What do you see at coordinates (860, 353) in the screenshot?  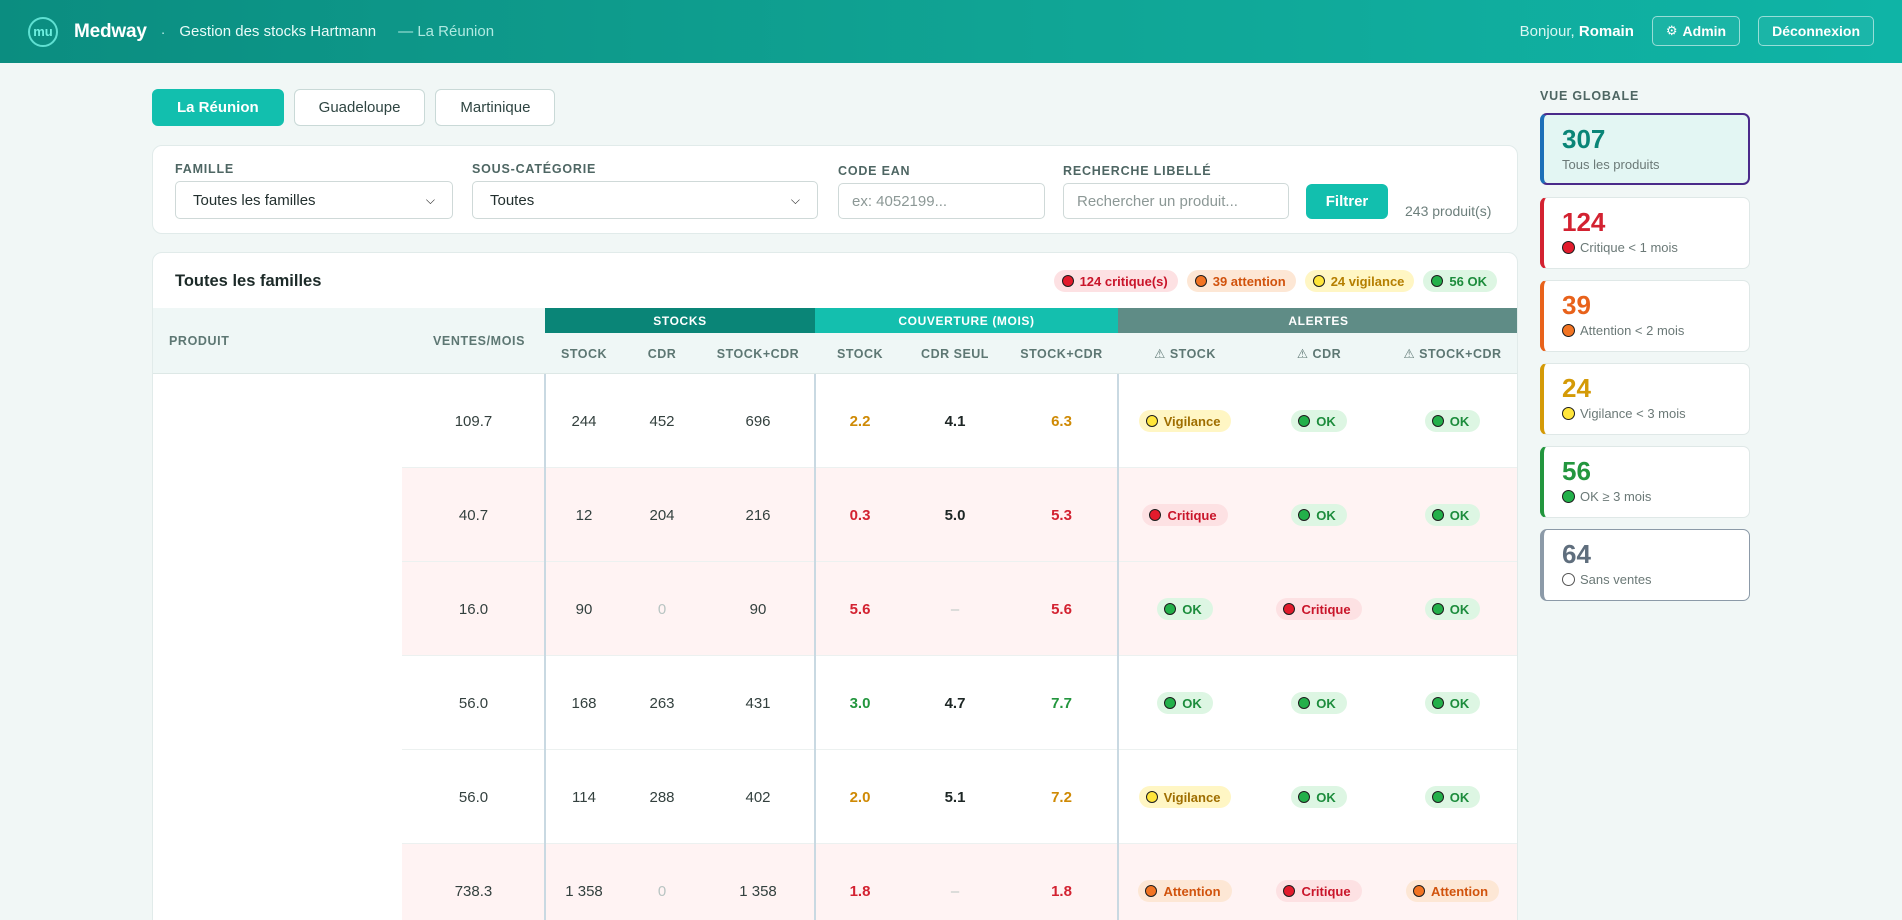 I see `col-header-cov-stock: STOCK` at bounding box center [860, 353].